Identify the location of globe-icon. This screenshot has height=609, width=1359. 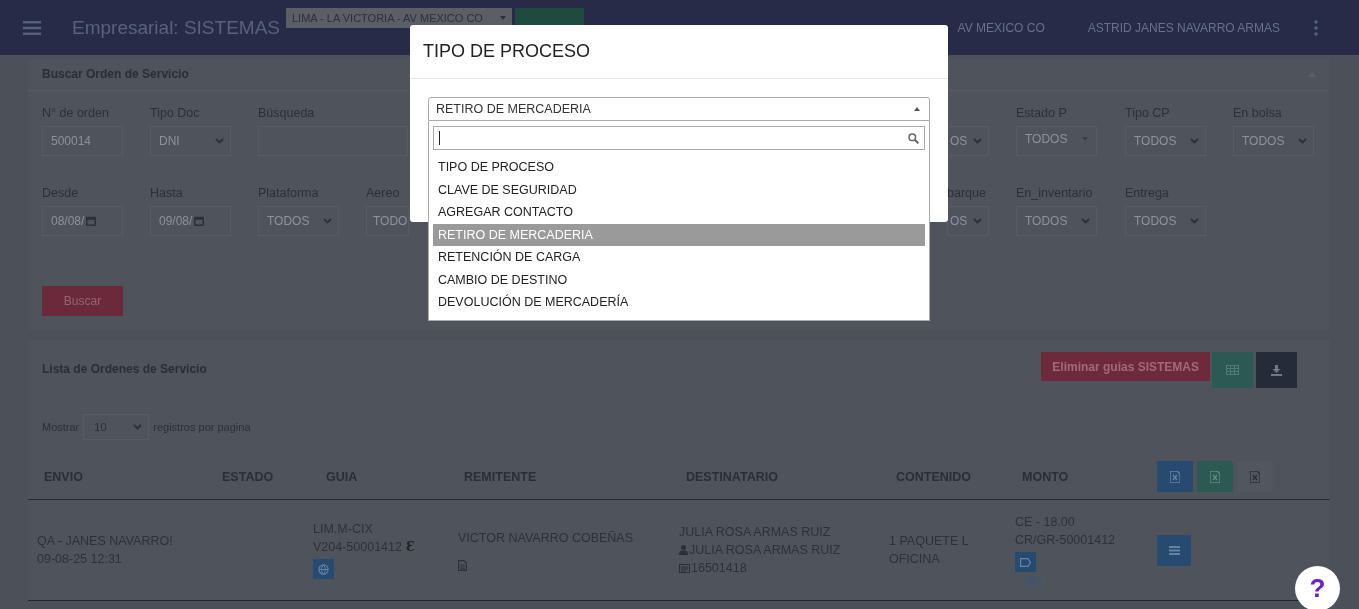
(323, 569).